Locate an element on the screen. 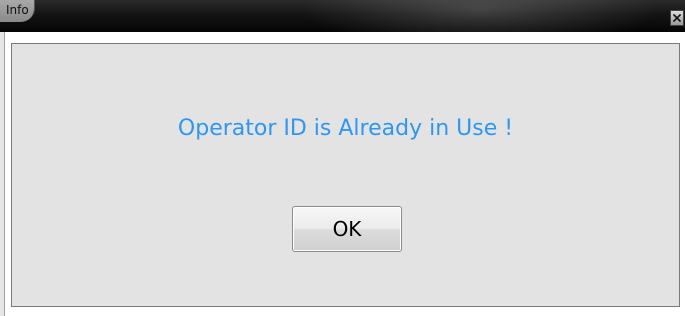 This screenshot has width=685, height=316. close-button is located at coordinates (677, 18).